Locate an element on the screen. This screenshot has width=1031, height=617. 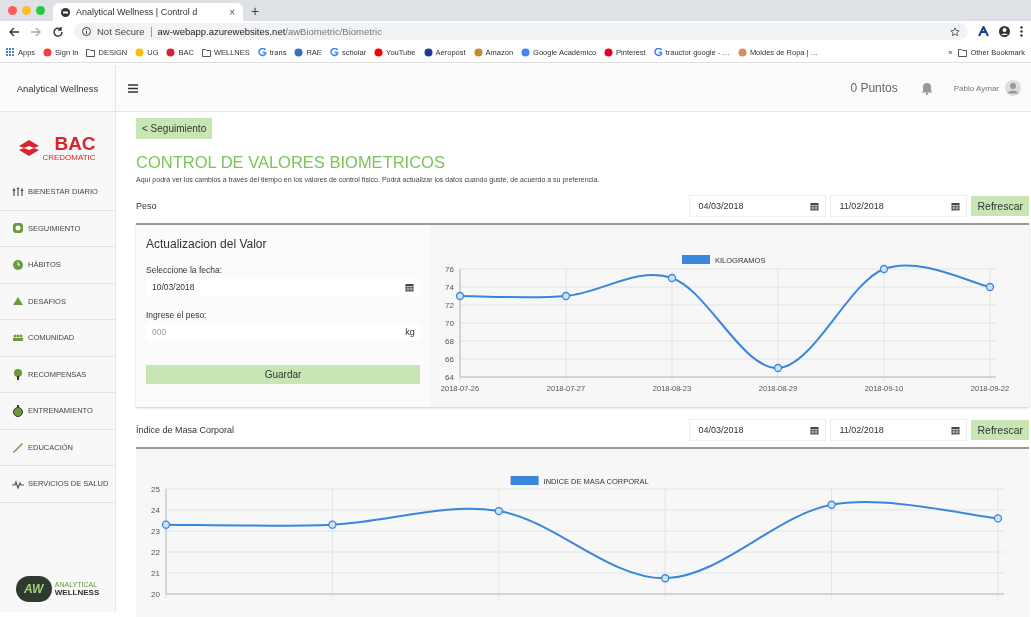
page-title: CONTROL DE VALORES BIOMETRICOS is located at coordinates (291, 162).